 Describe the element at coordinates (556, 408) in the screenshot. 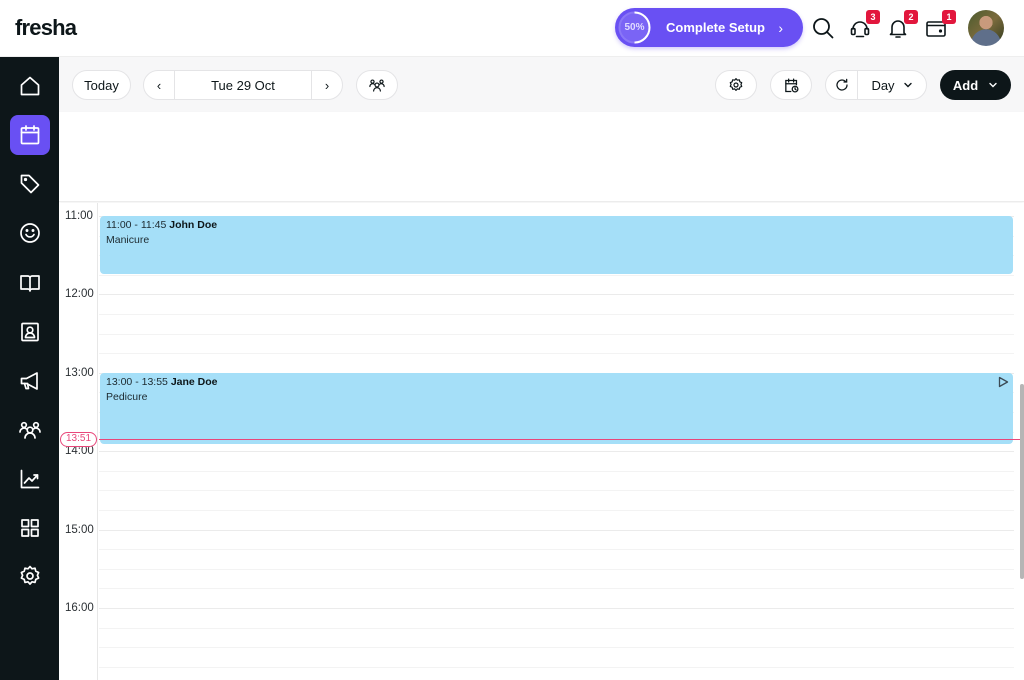

I see `appointment-card: 13:00 - 13:55 Jane Doe Pedicure` at that location.